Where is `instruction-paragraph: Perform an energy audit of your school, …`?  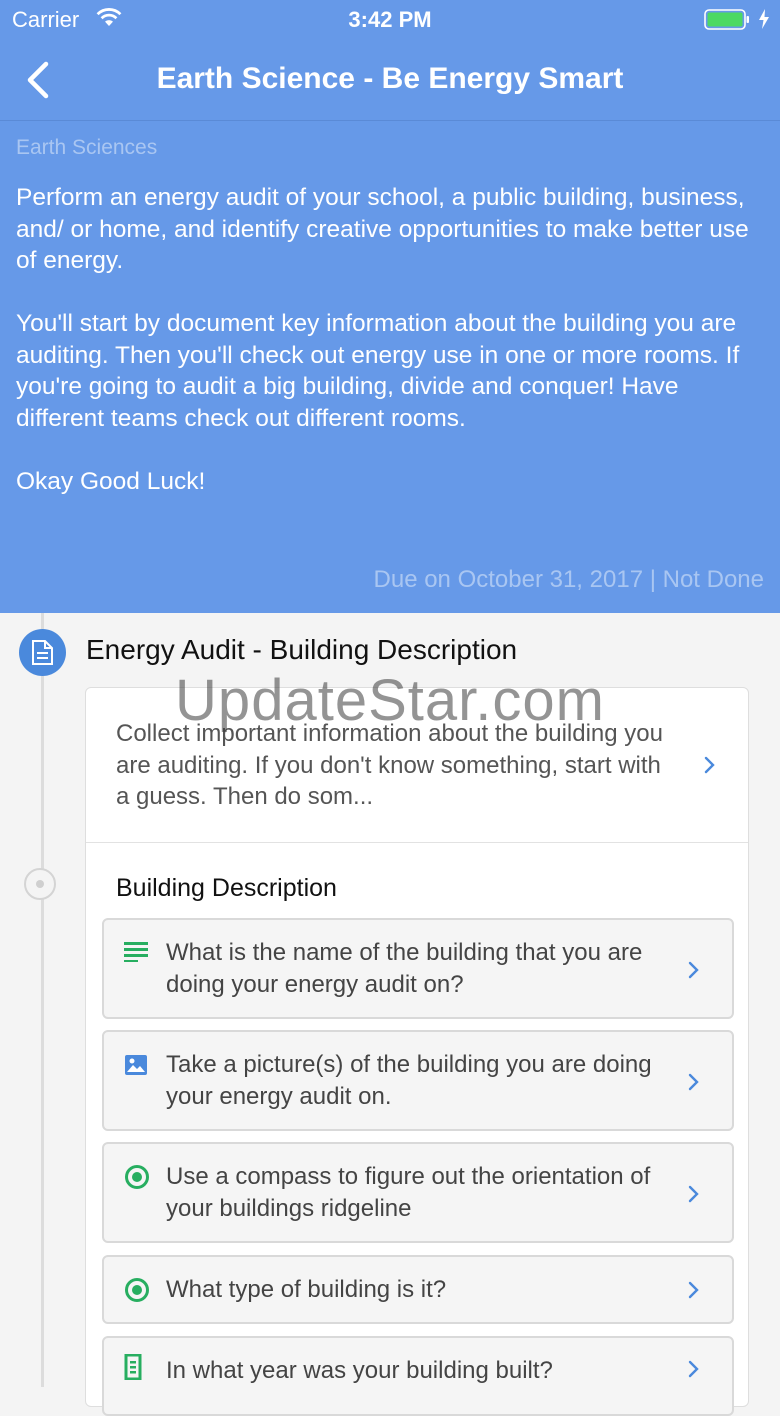
instruction-paragraph: Perform an energy audit of your school, … is located at coordinates (382, 229).